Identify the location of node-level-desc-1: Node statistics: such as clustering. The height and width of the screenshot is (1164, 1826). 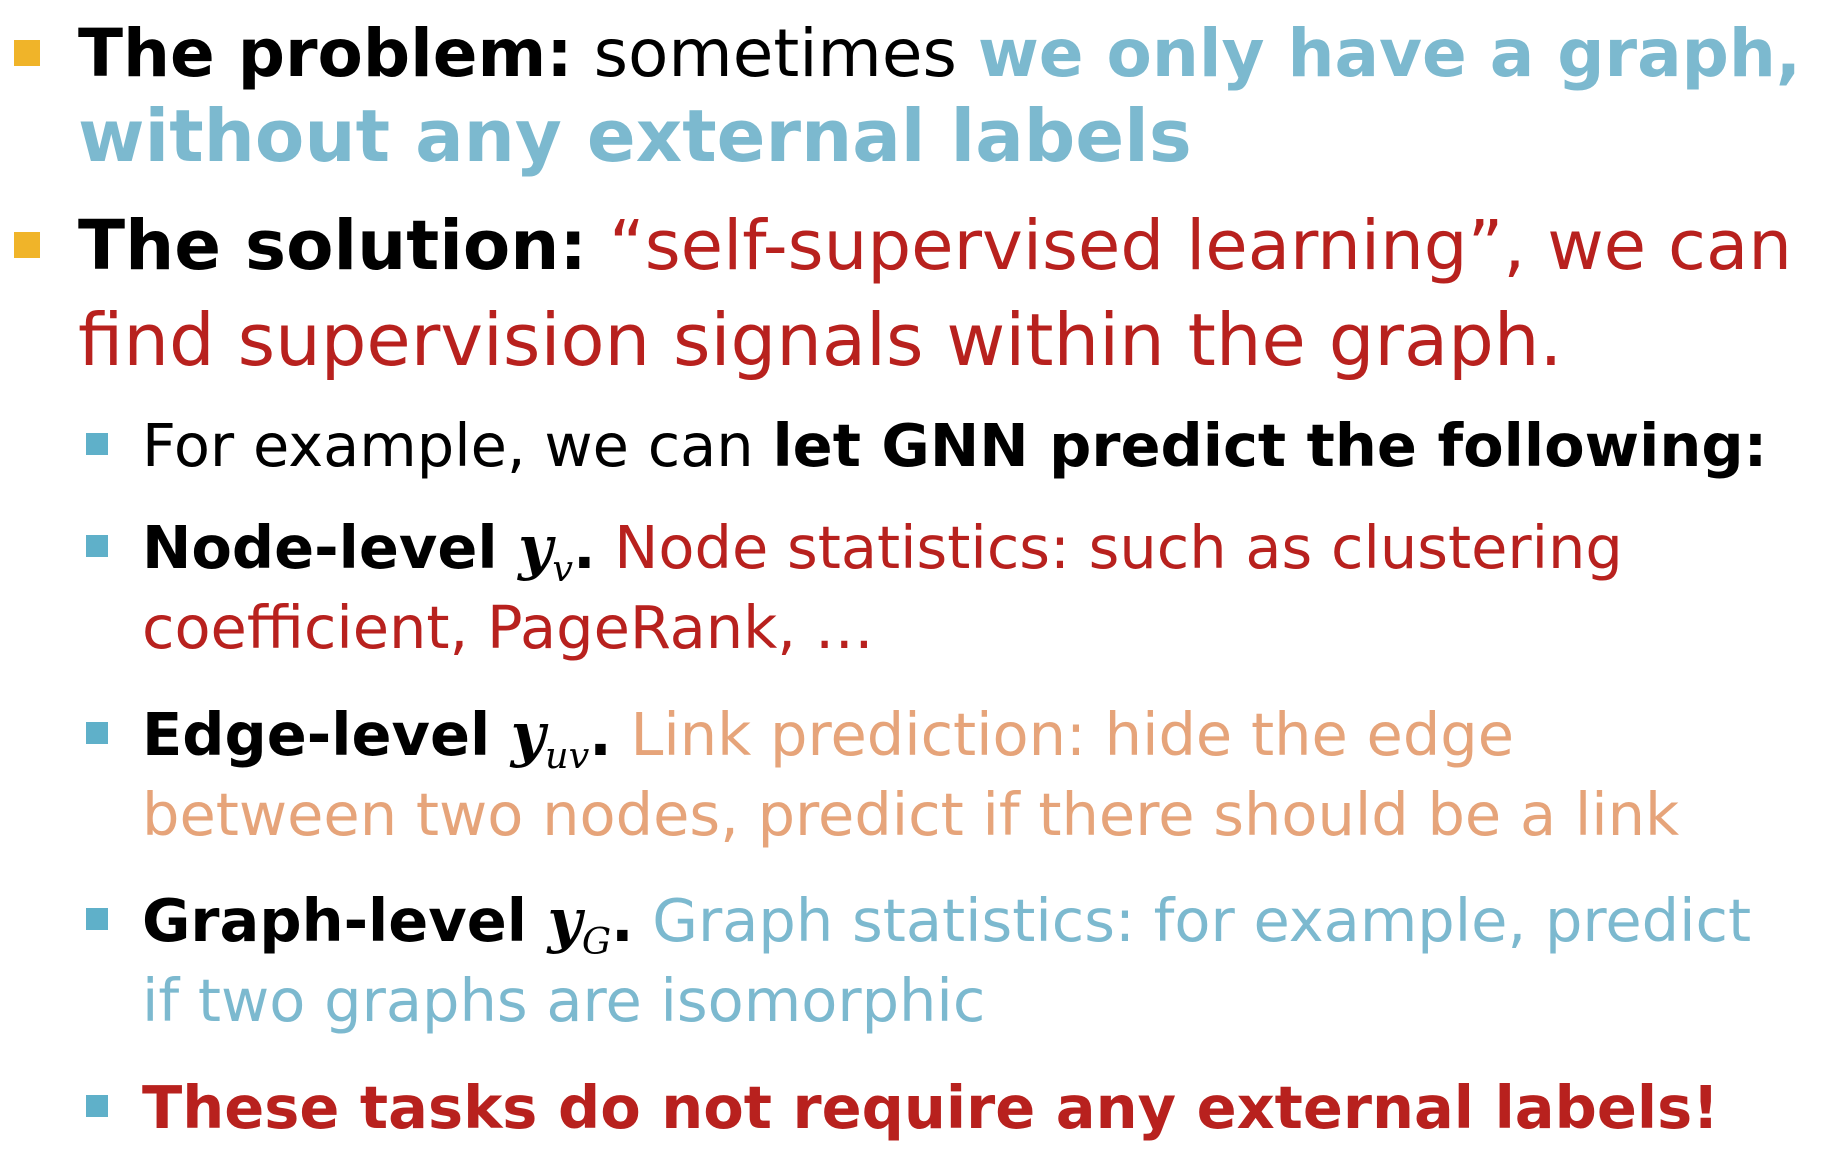
(1109, 547).